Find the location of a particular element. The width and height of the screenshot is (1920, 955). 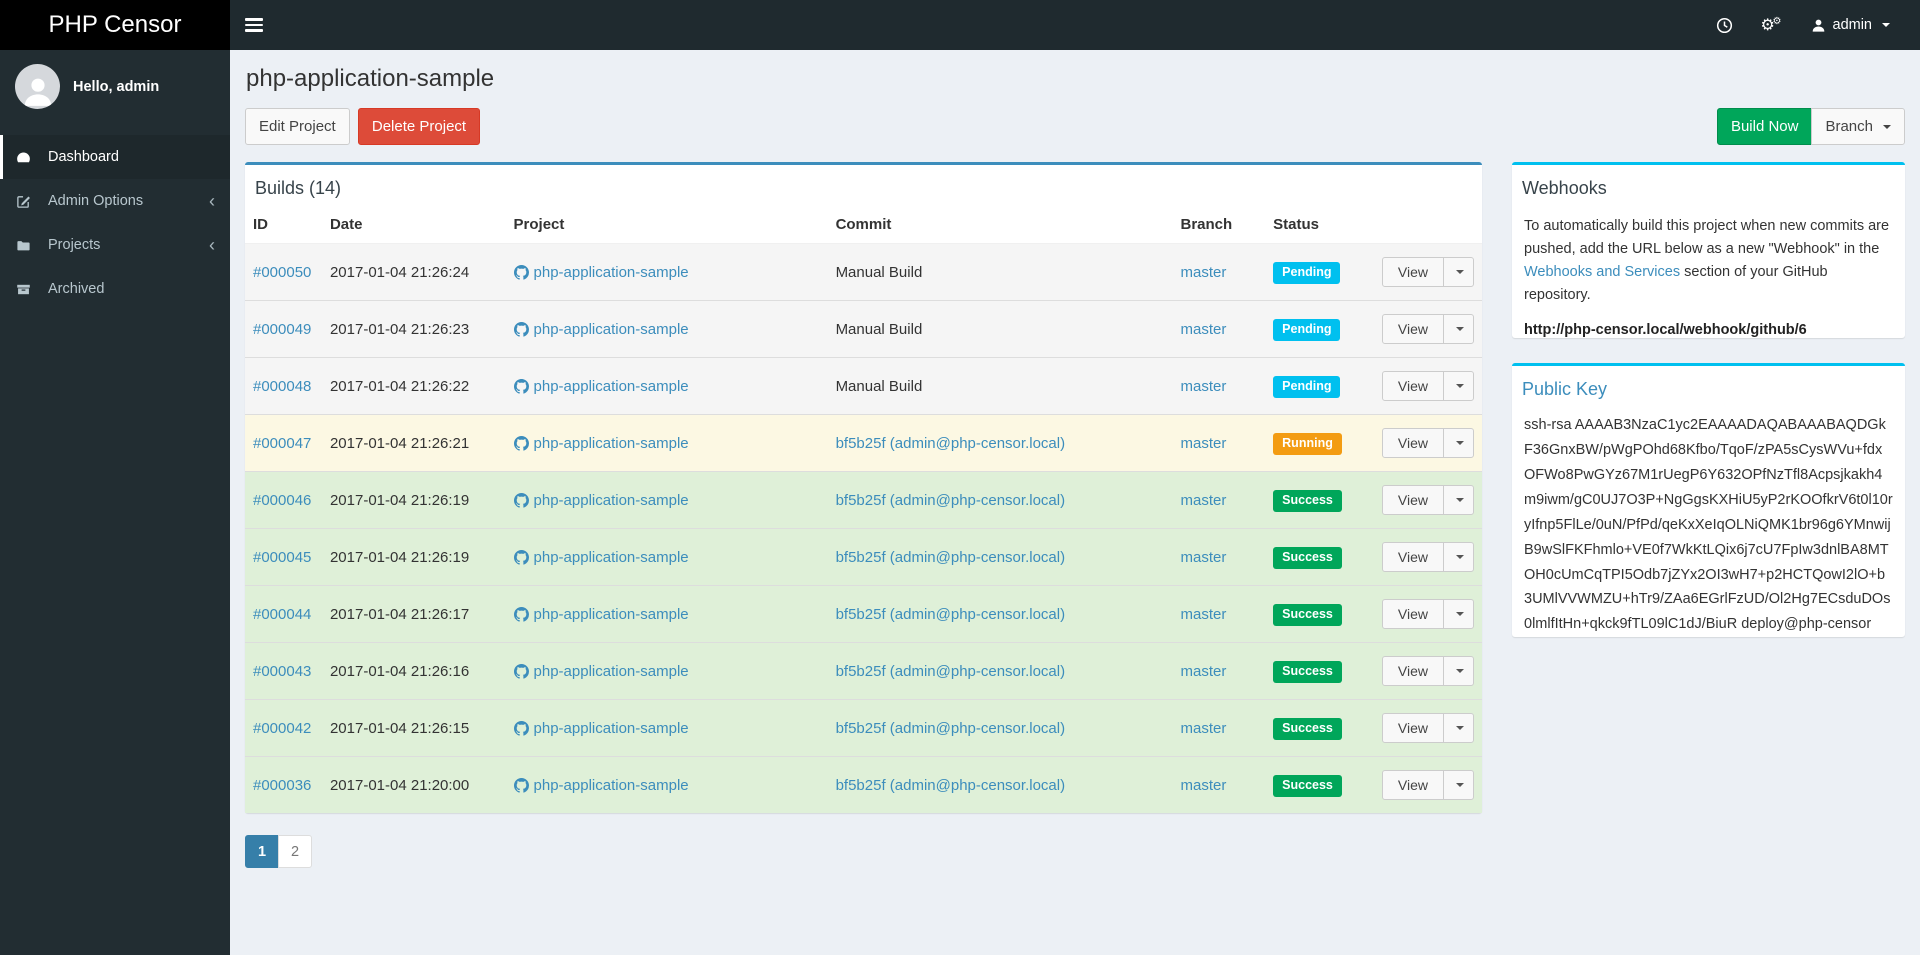

page-button-2: 2 is located at coordinates (295, 852).